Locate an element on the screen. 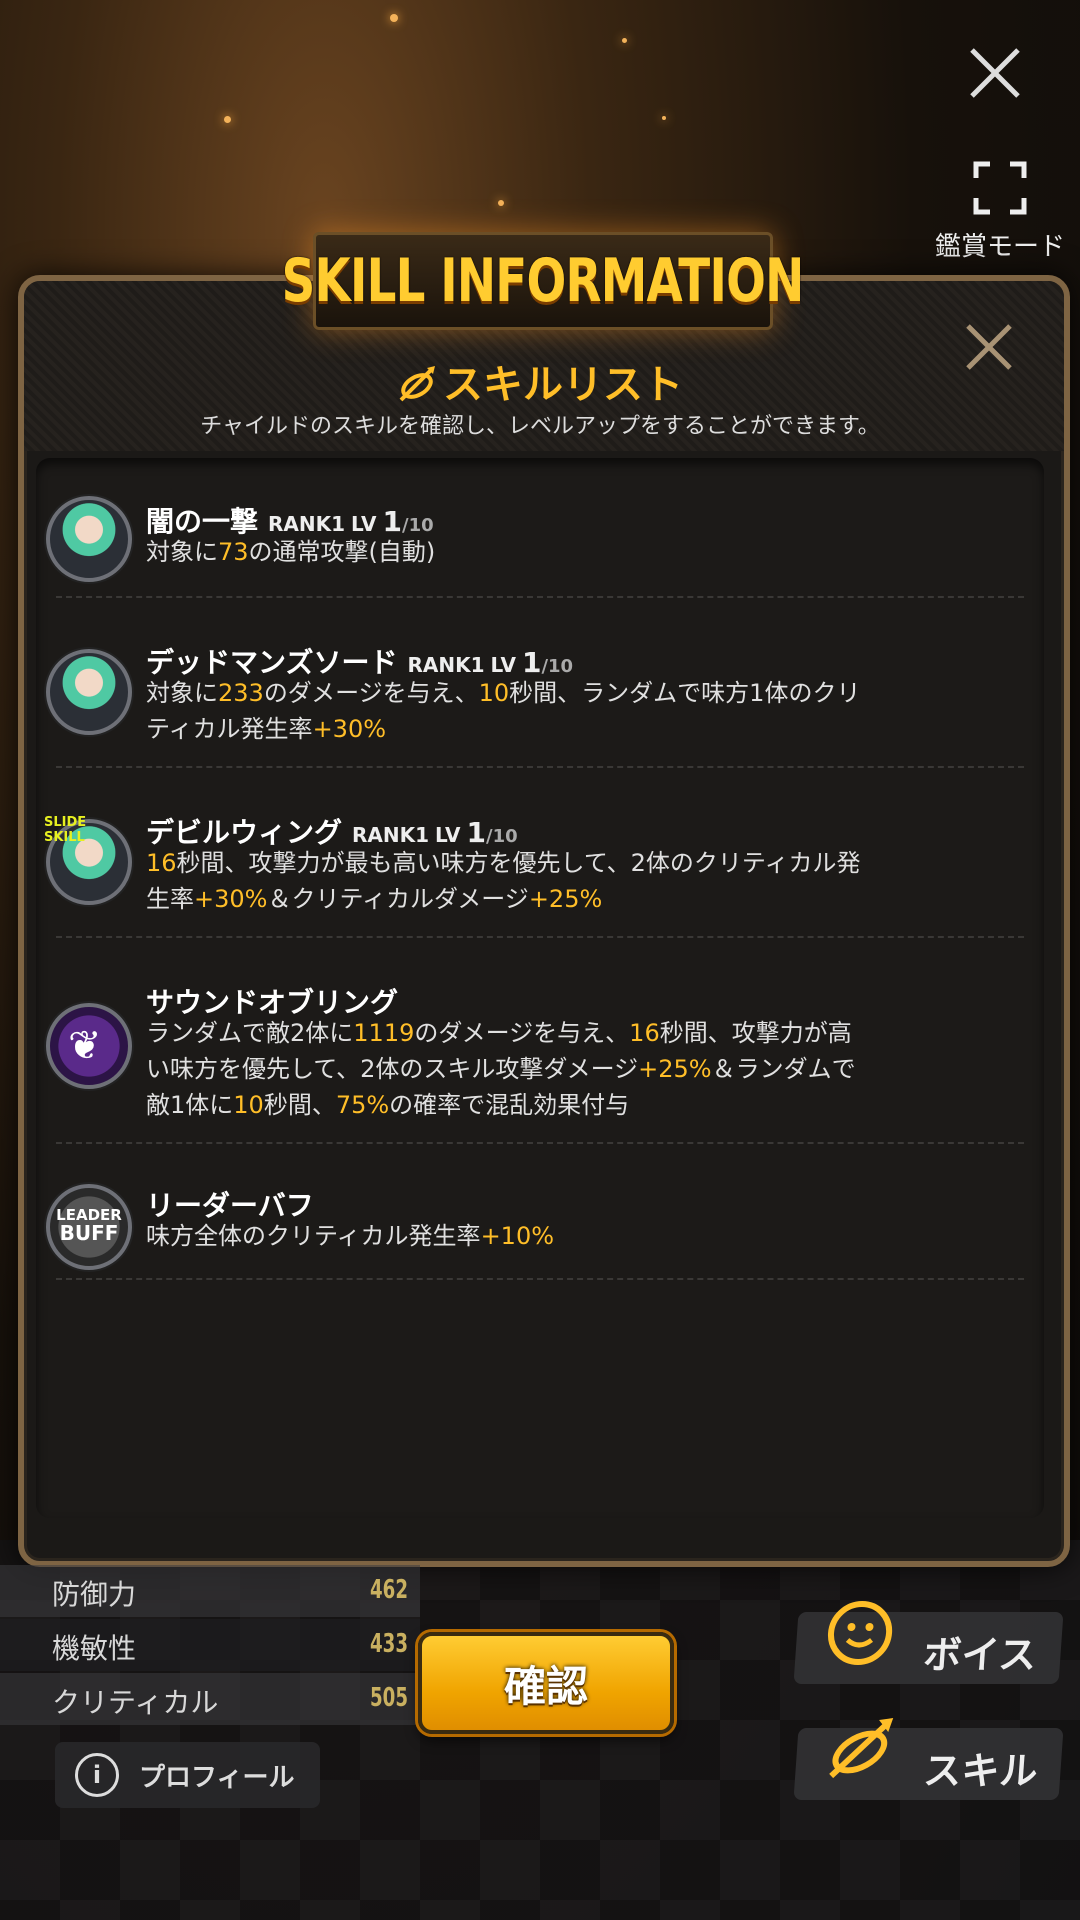 The image size is (1080, 1920). stat-row: 機敏性 433 is located at coordinates (210, 1645).